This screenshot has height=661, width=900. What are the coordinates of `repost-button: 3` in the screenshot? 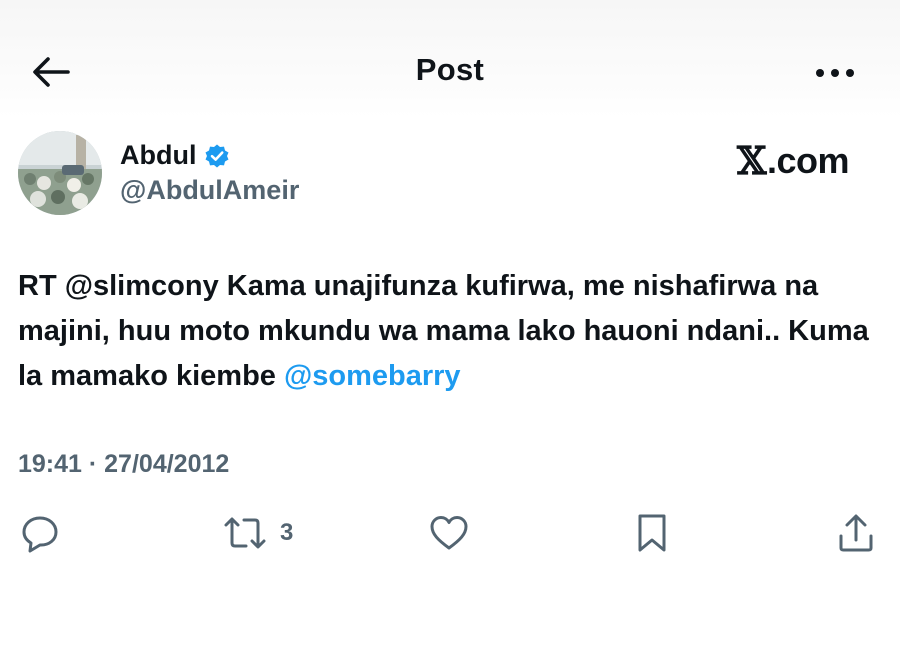 It's located at (257, 533).